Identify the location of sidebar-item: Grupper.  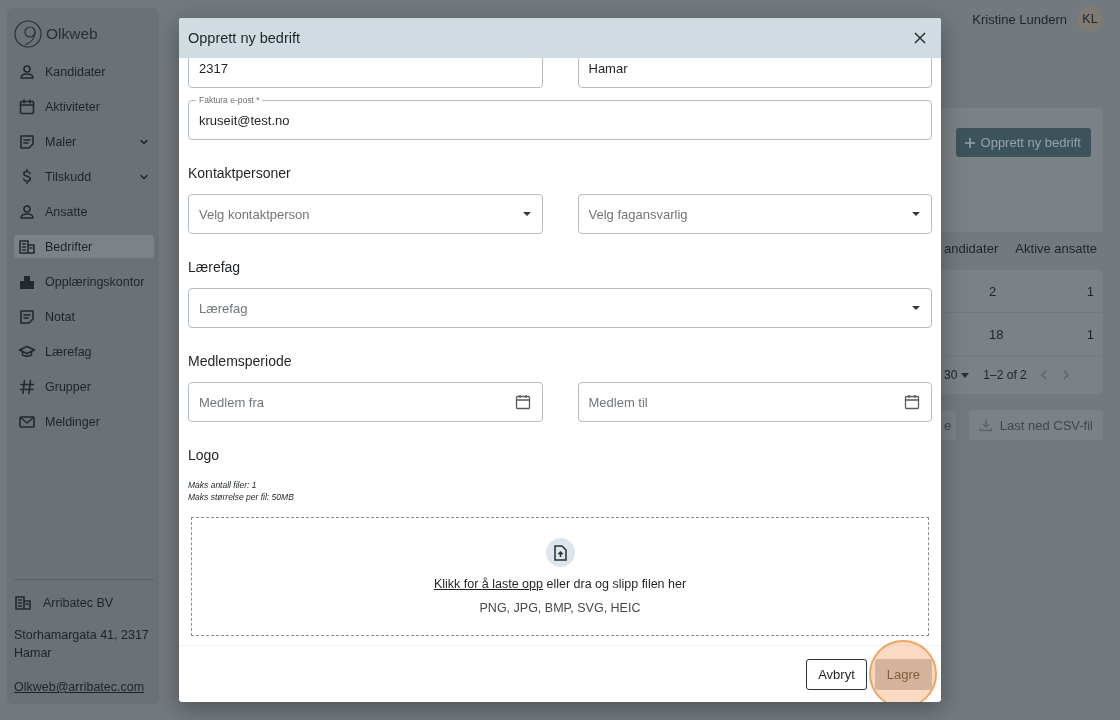
(84, 386).